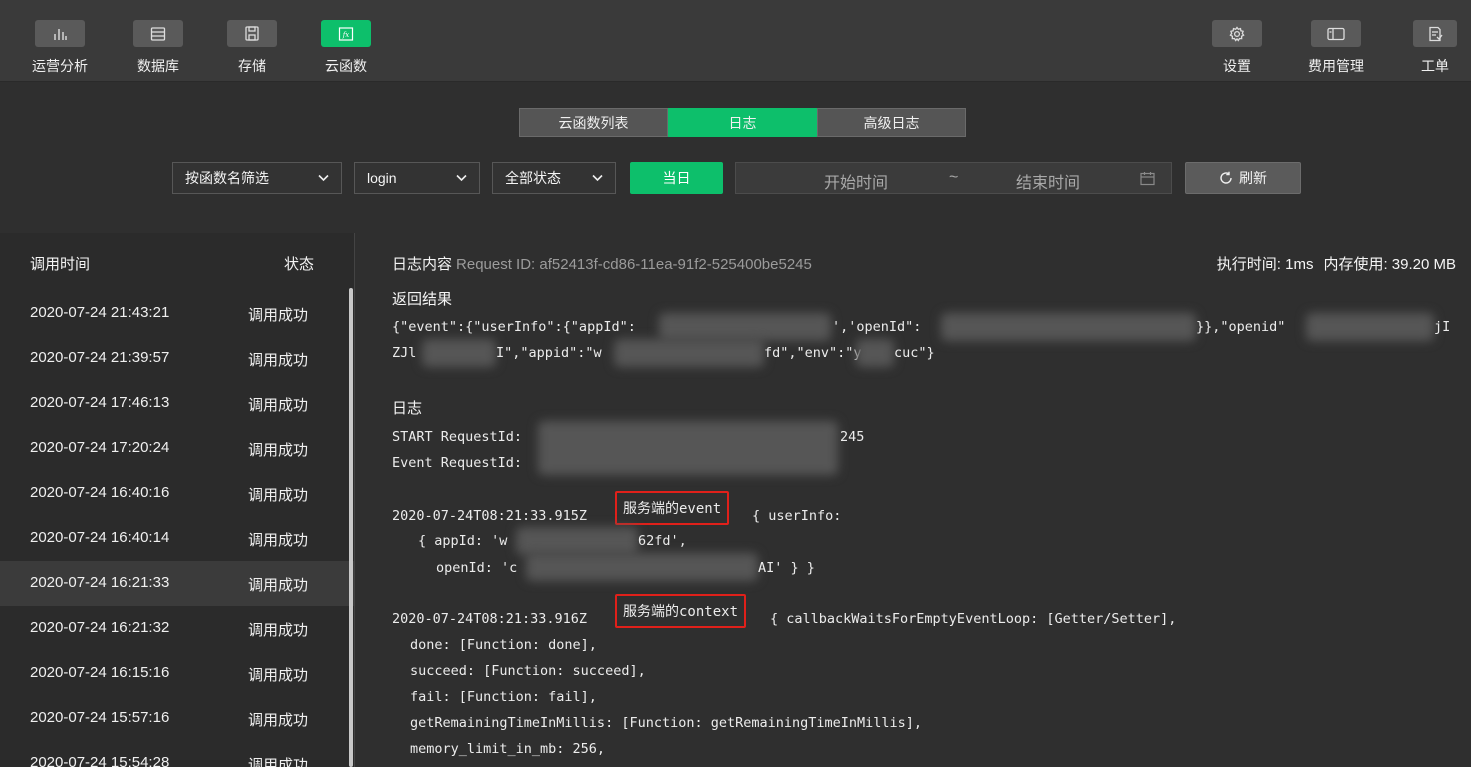 The image size is (1471, 767). What do you see at coordinates (299, 264) in the screenshot?
I see `col-header-status: 状态` at bounding box center [299, 264].